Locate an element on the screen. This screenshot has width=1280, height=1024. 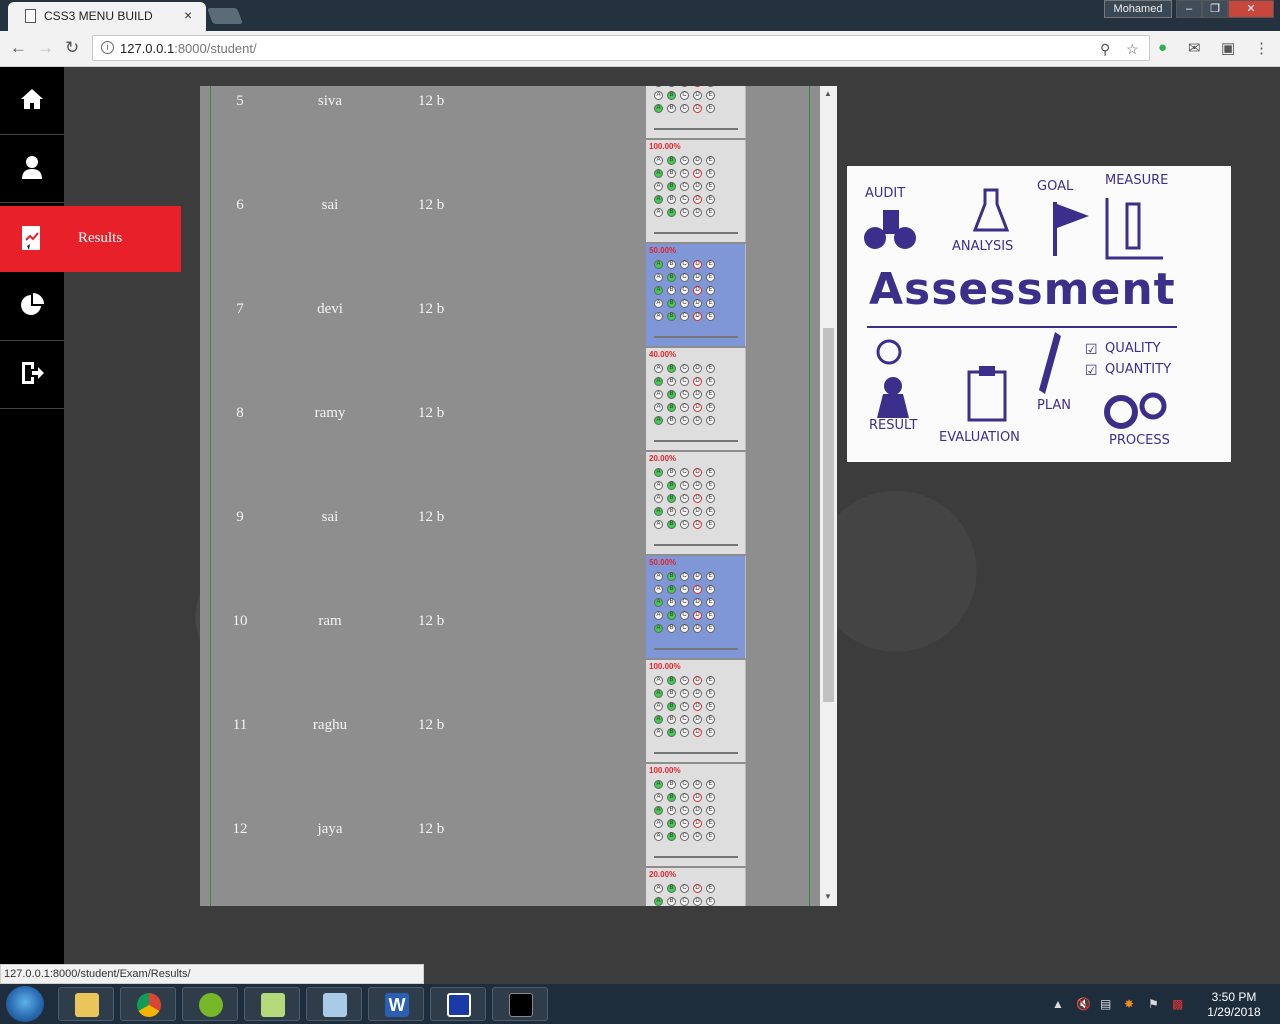
status-bar-url: 127.0.0.1:8000/student/Exam/Results/ is located at coordinates (212, 974).